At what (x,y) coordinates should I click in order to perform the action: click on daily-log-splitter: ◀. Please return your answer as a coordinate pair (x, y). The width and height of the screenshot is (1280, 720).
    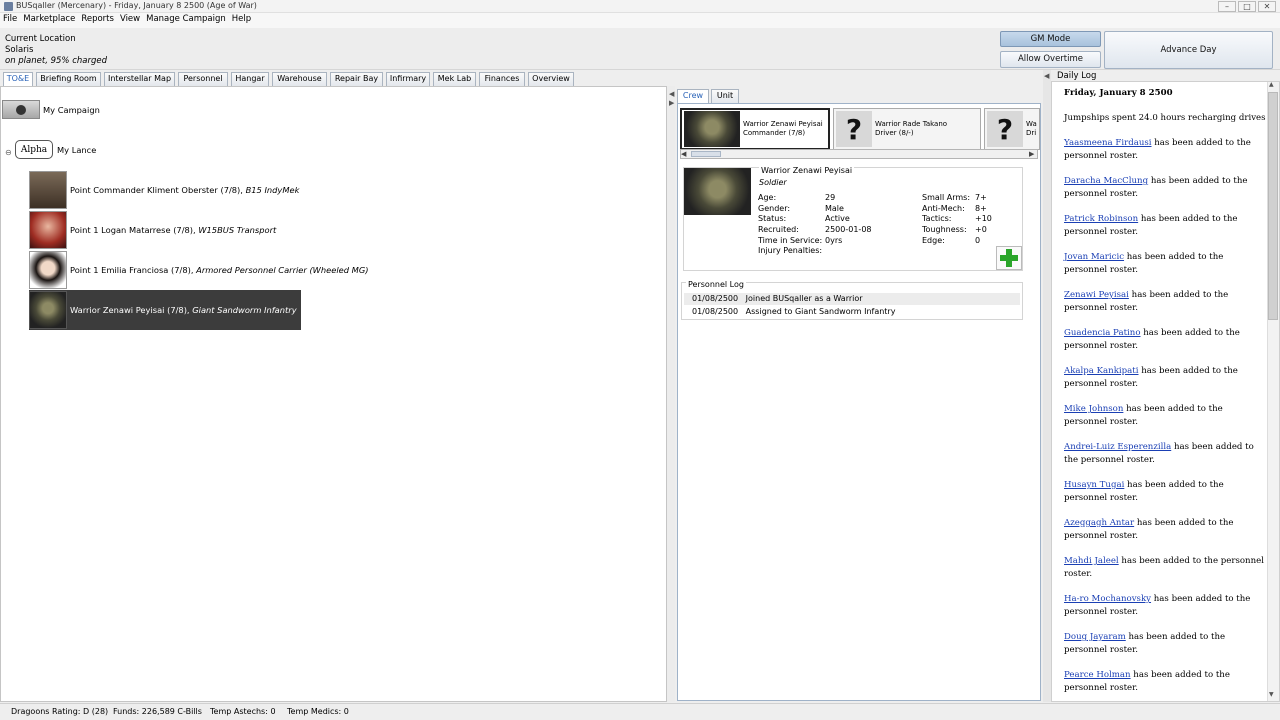
    Looking at the image, I should click on (1047, 386).